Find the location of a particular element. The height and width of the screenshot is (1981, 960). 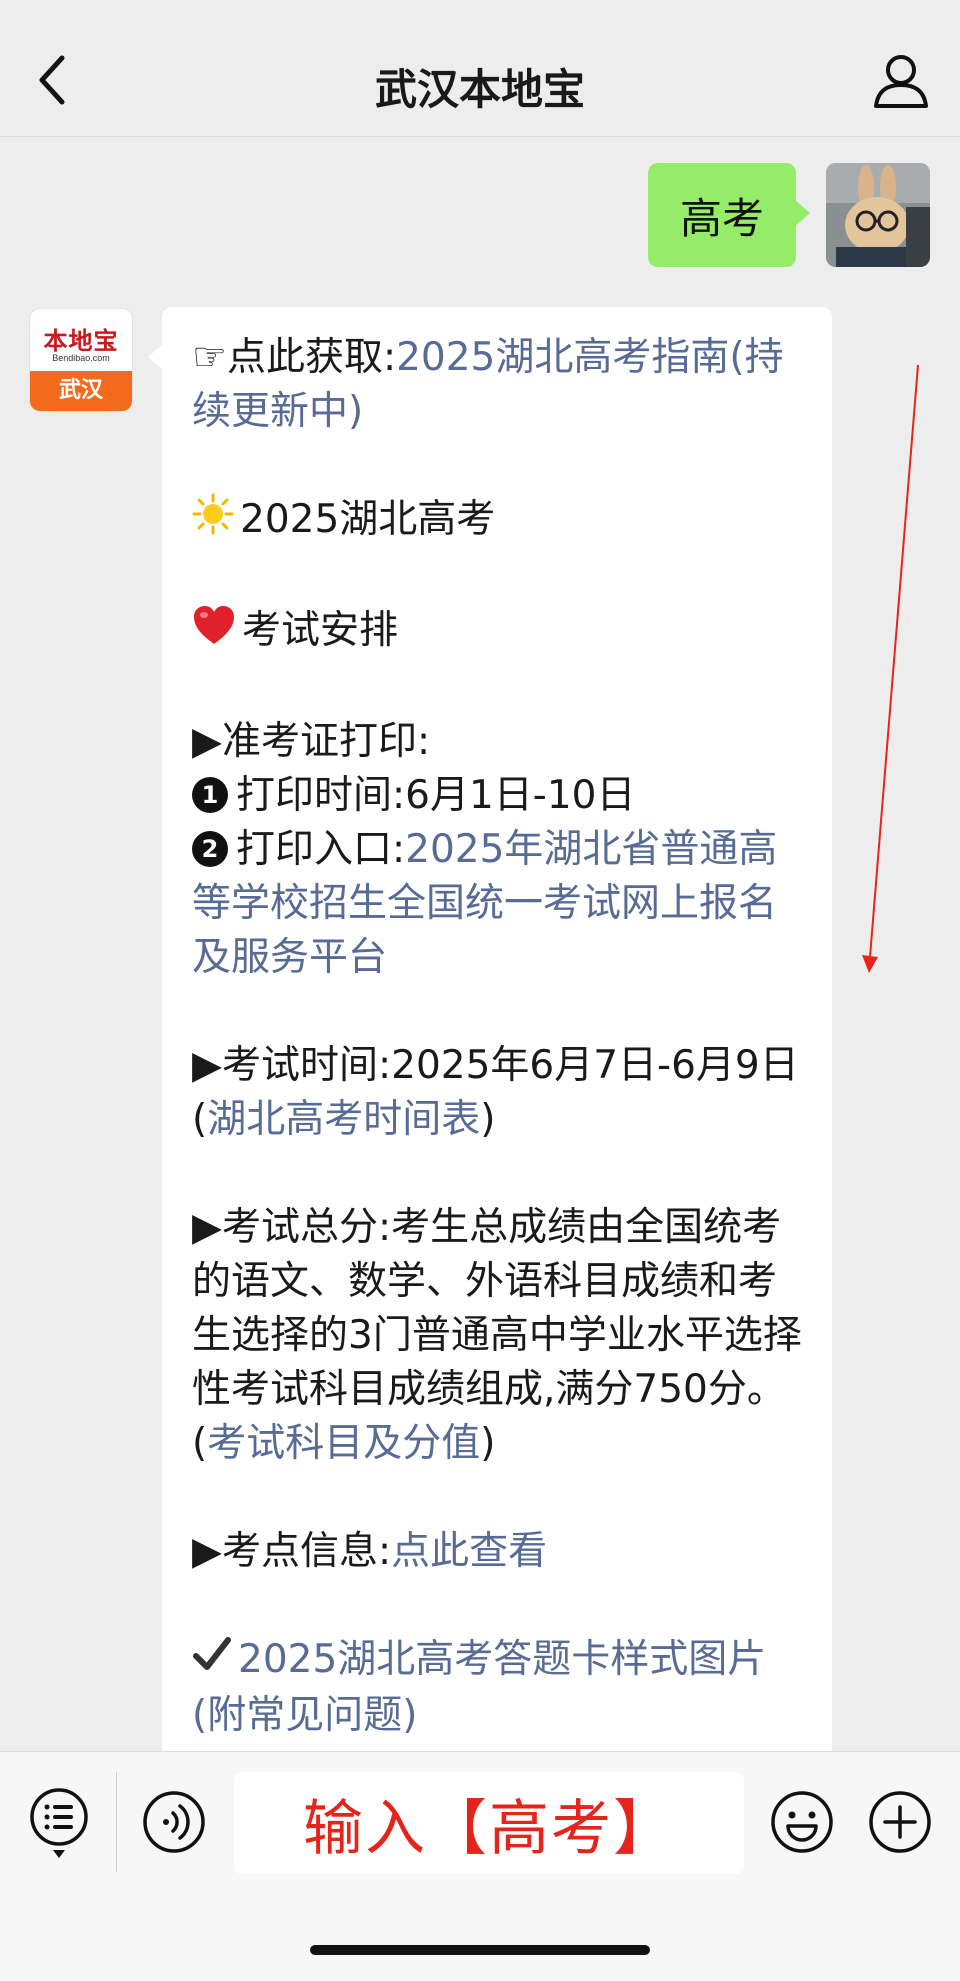

emoji-button is located at coordinates (802, 1822).